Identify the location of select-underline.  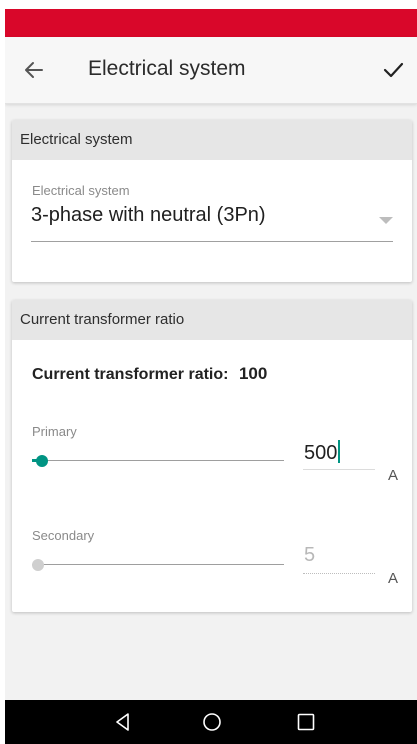
(212, 241).